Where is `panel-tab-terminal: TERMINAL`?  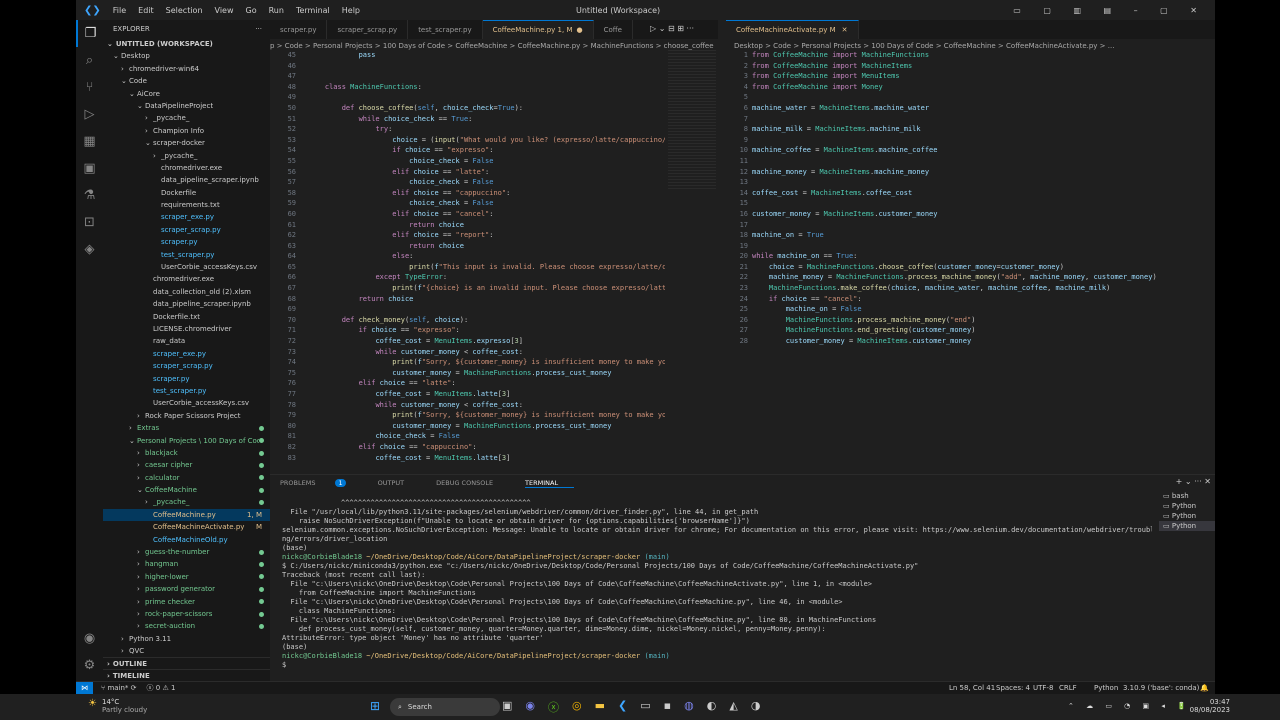 panel-tab-terminal: TERMINAL is located at coordinates (550, 483).